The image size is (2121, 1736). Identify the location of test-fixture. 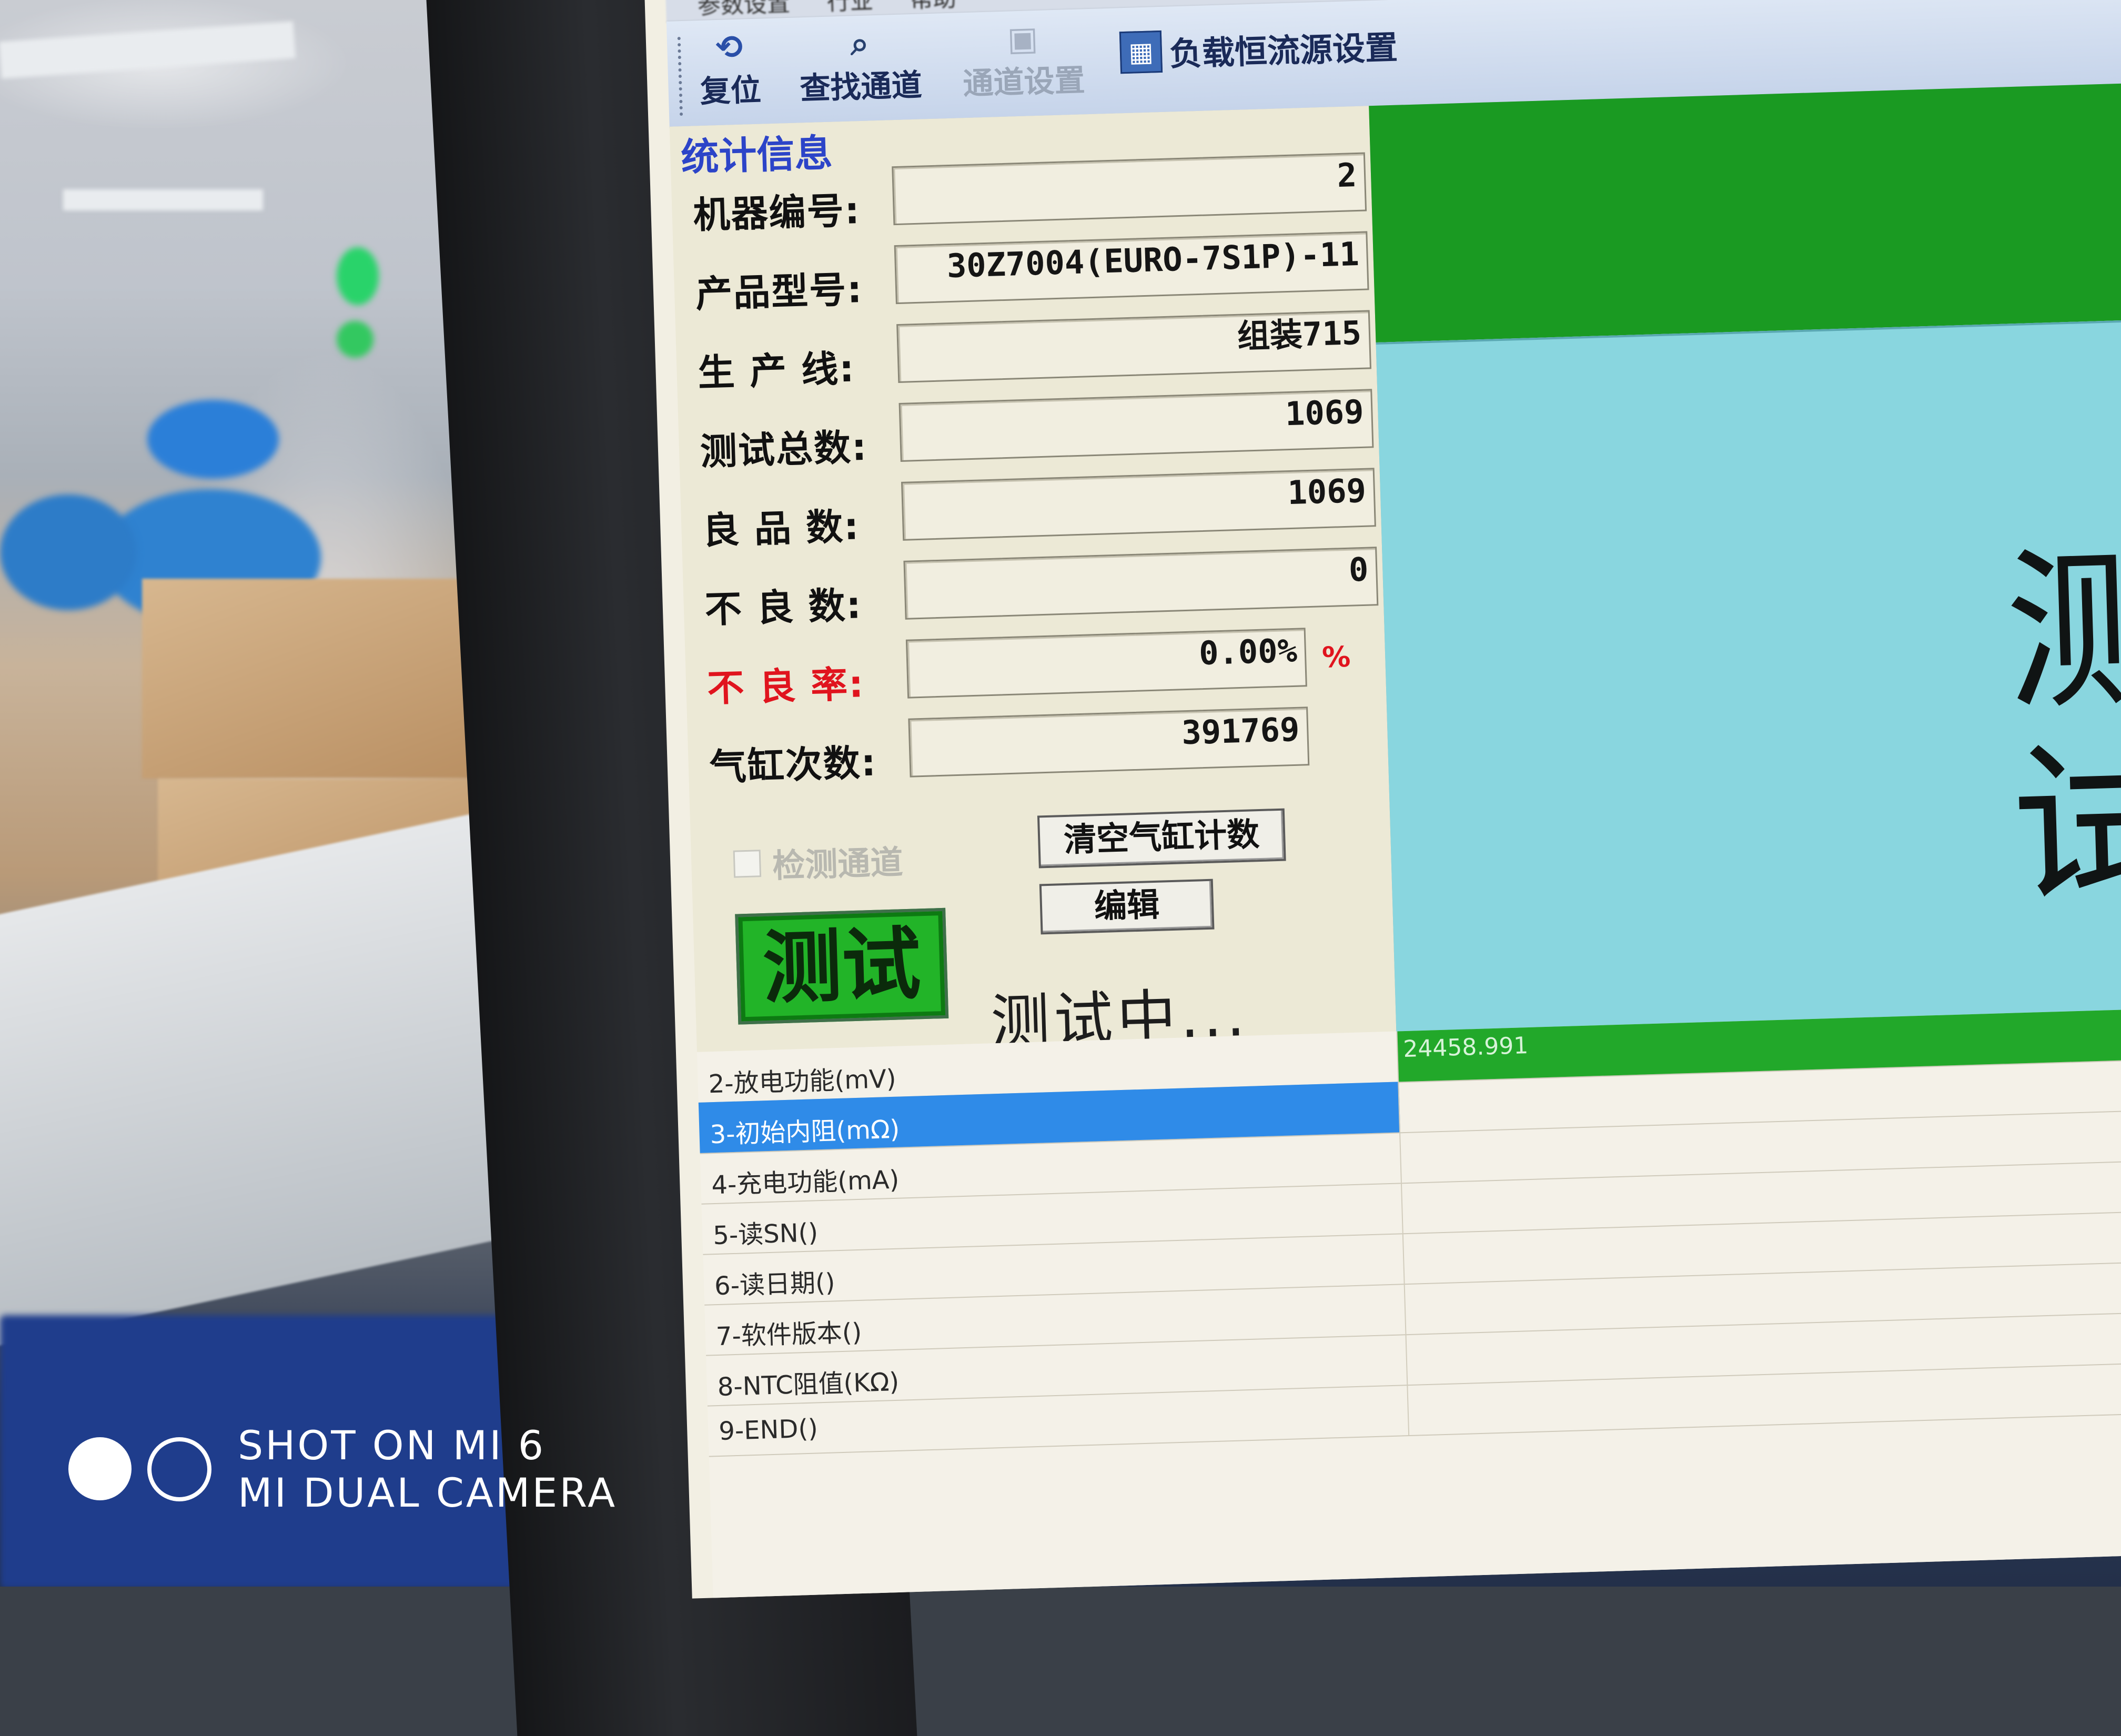
(252, 1078).